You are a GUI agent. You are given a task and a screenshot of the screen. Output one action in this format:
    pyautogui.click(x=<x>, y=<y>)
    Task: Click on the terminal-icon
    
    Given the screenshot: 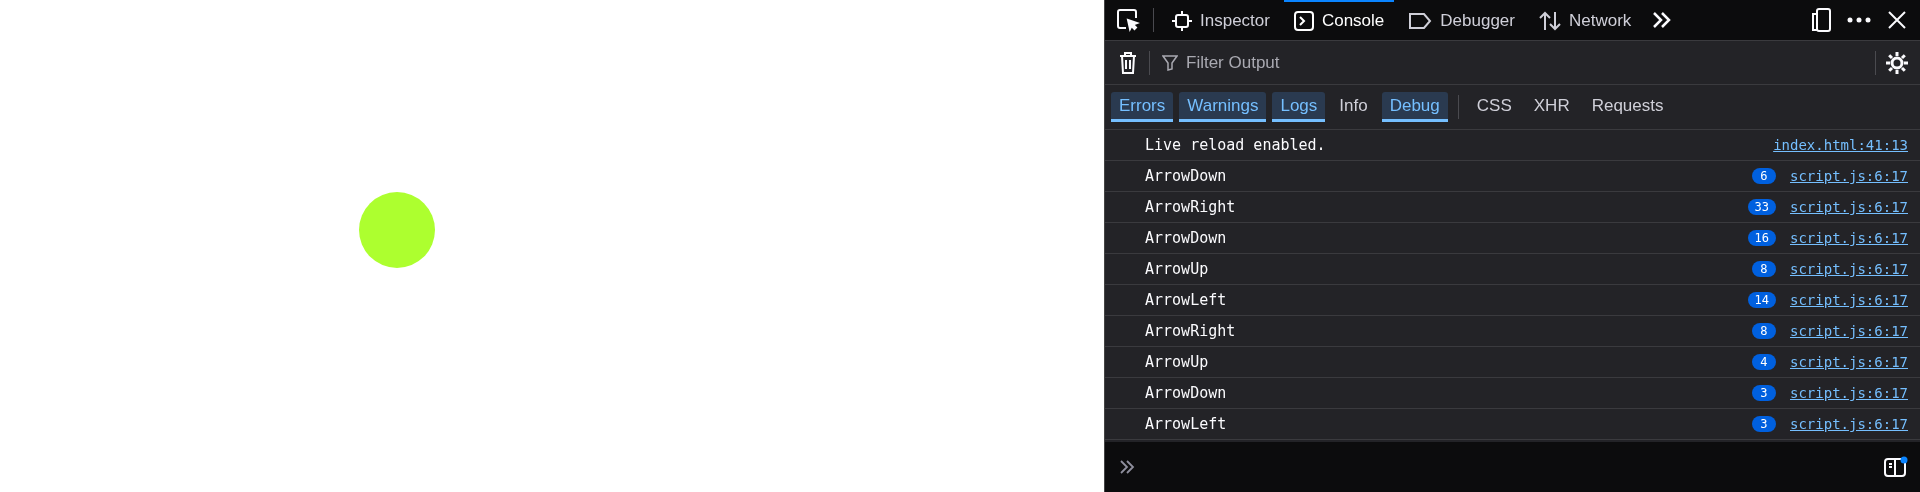 What is the action you would take?
    pyautogui.click(x=1303, y=21)
    